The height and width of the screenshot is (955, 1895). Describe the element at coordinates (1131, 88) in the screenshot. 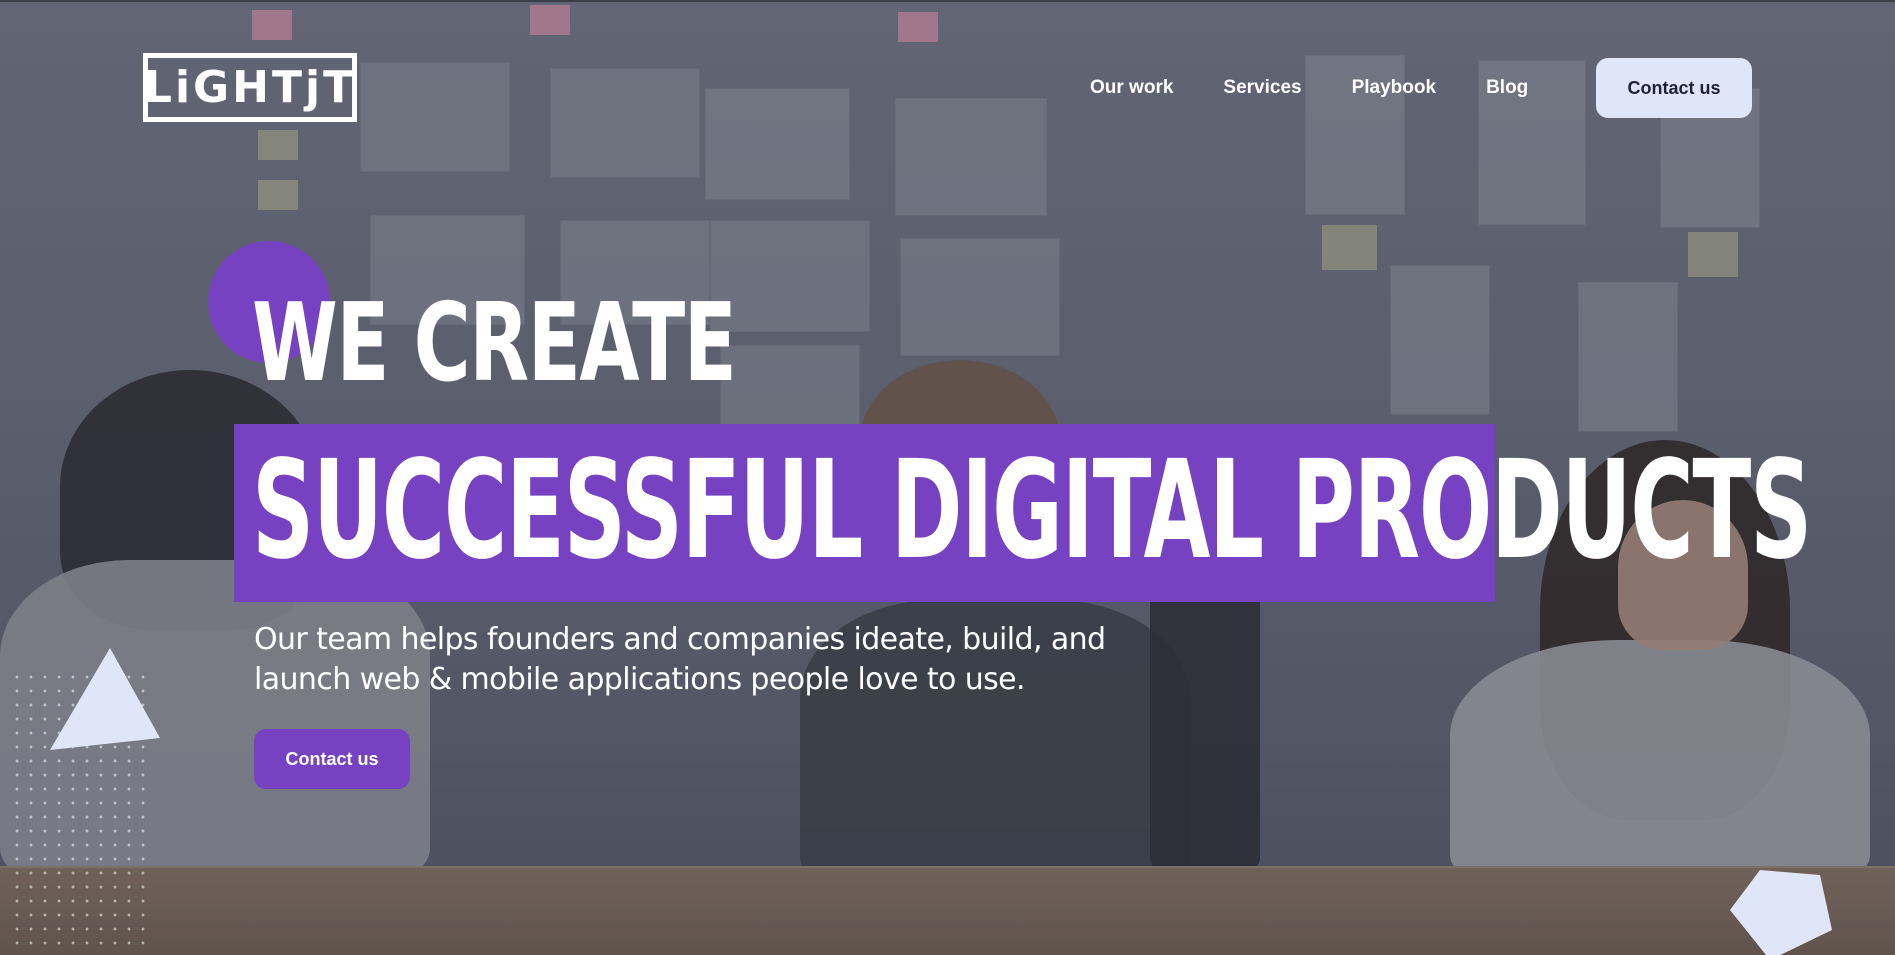

I see `nav-our-work: Our work` at that location.